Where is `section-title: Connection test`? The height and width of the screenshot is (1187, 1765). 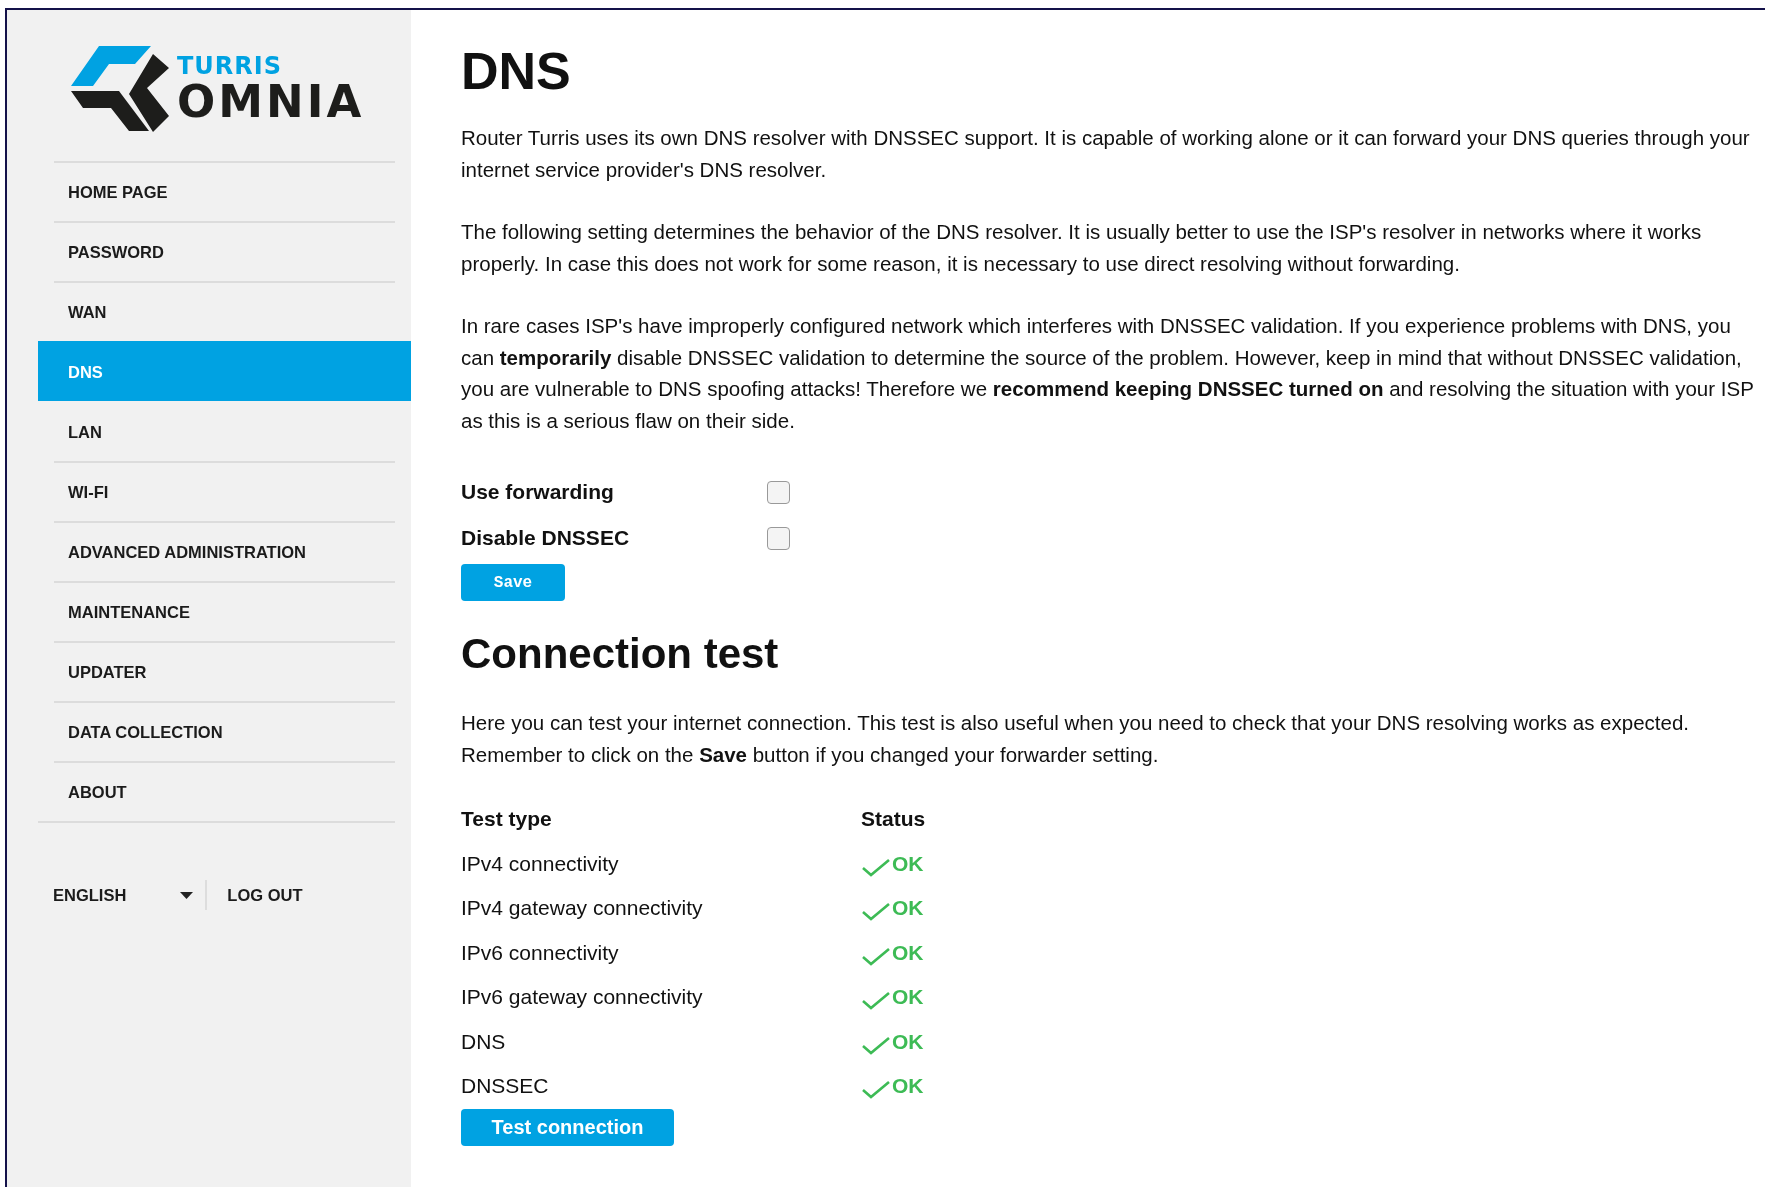 section-title: Connection test is located at coordinates (620, 654).